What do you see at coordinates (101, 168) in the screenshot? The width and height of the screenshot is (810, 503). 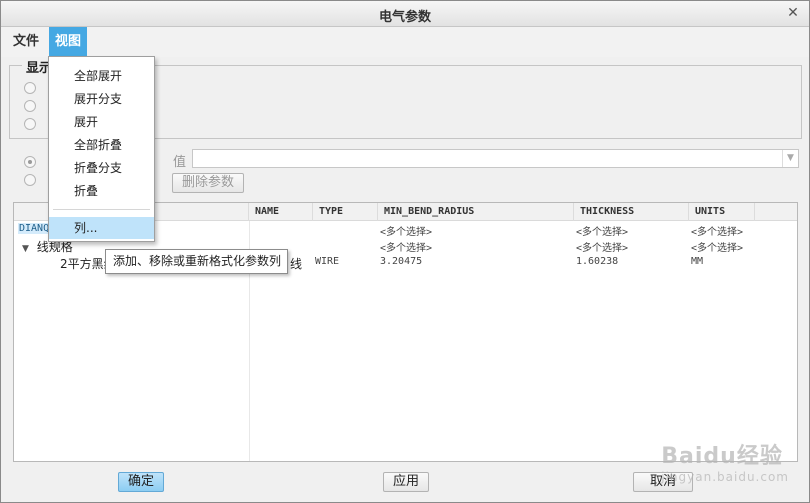 I see `menu-item-collapse-branch: 折叠分支` at bounding box center [101, 168].